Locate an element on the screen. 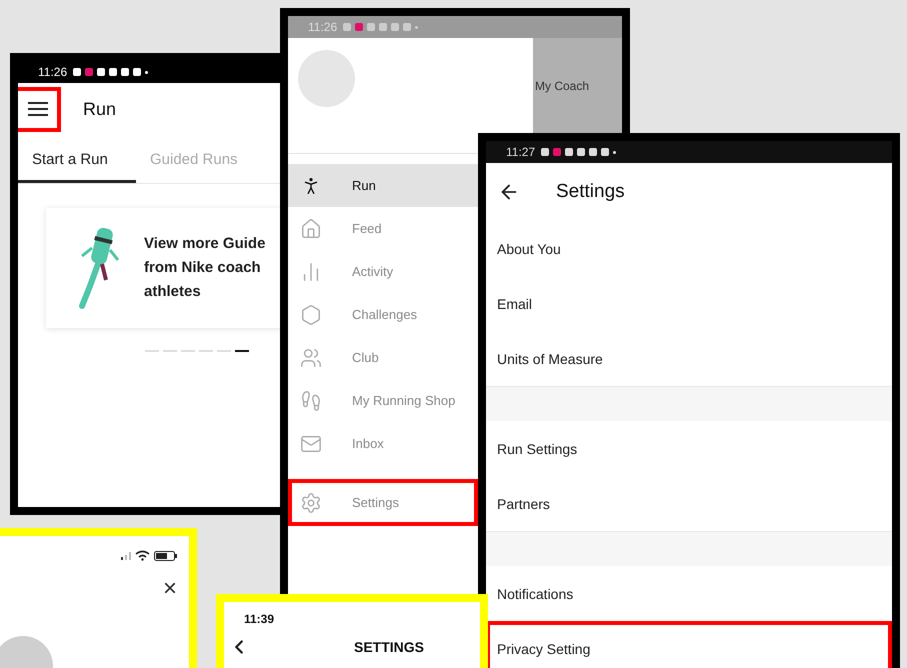  preference-row: Partners is located at coordinates (689, 503).